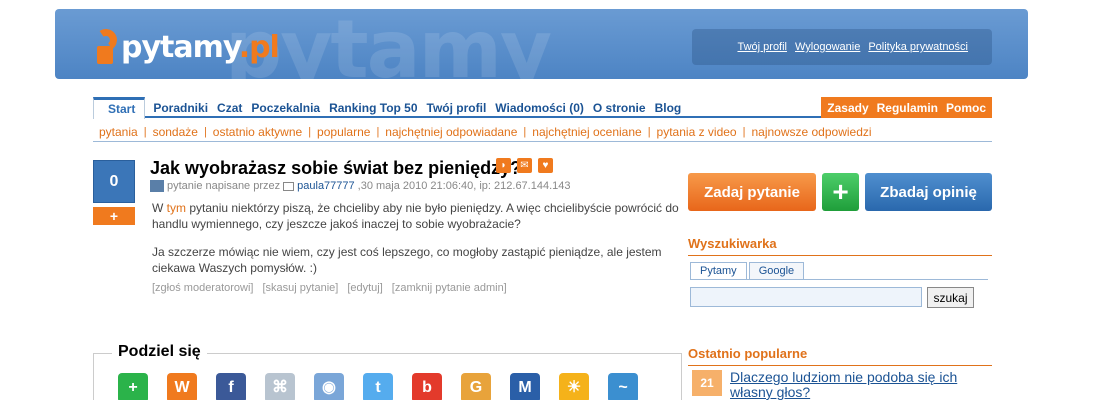 Image resolution: width=1100 pixels, height=400 pixels. Describe the element at coordinates (114, 181) in the screenshot. I see `vote-count: 0` at that location.